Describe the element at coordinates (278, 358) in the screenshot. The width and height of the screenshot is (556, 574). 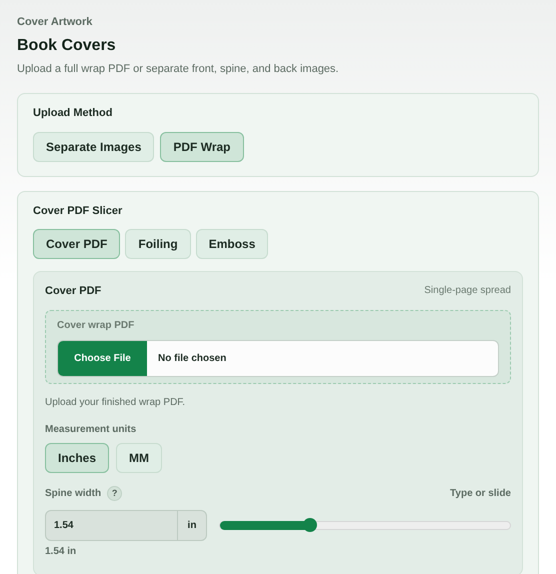
I see `file-input: Choose File No file chosen` at that location.